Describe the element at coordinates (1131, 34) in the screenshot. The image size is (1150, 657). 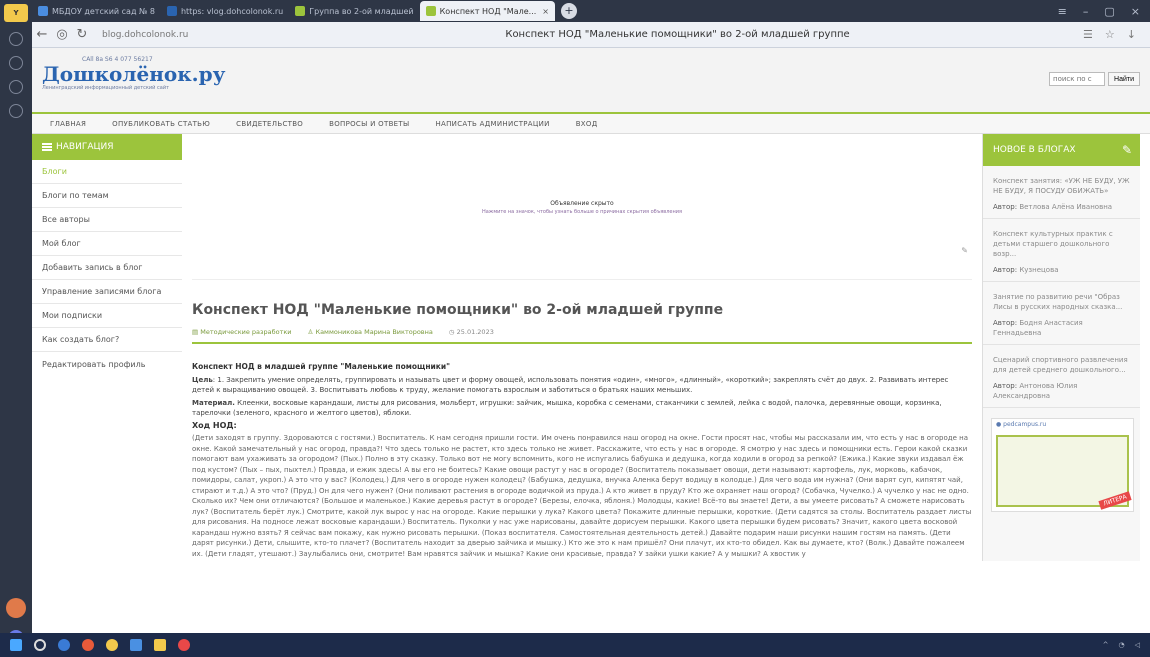
I see `downloads-icon: ↓` at that location.